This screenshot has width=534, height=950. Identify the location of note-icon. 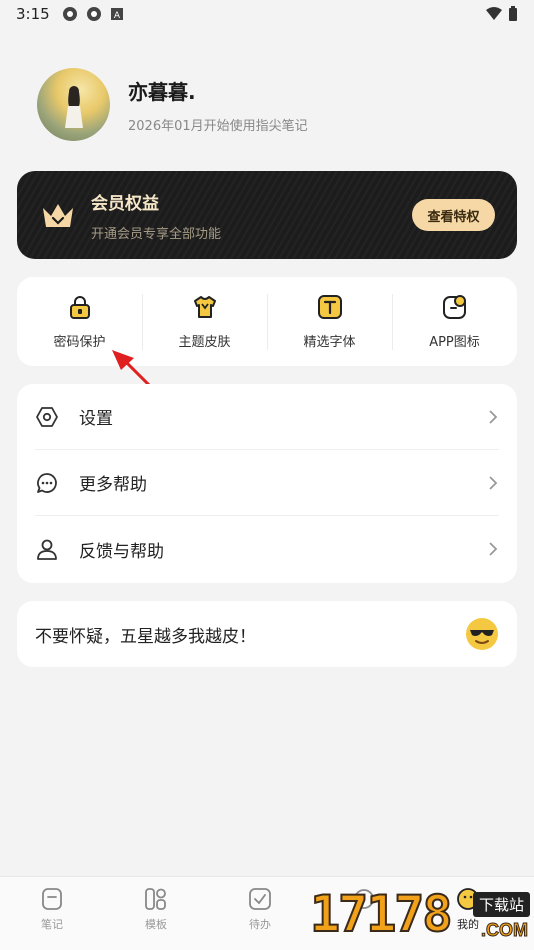
(52, 899).